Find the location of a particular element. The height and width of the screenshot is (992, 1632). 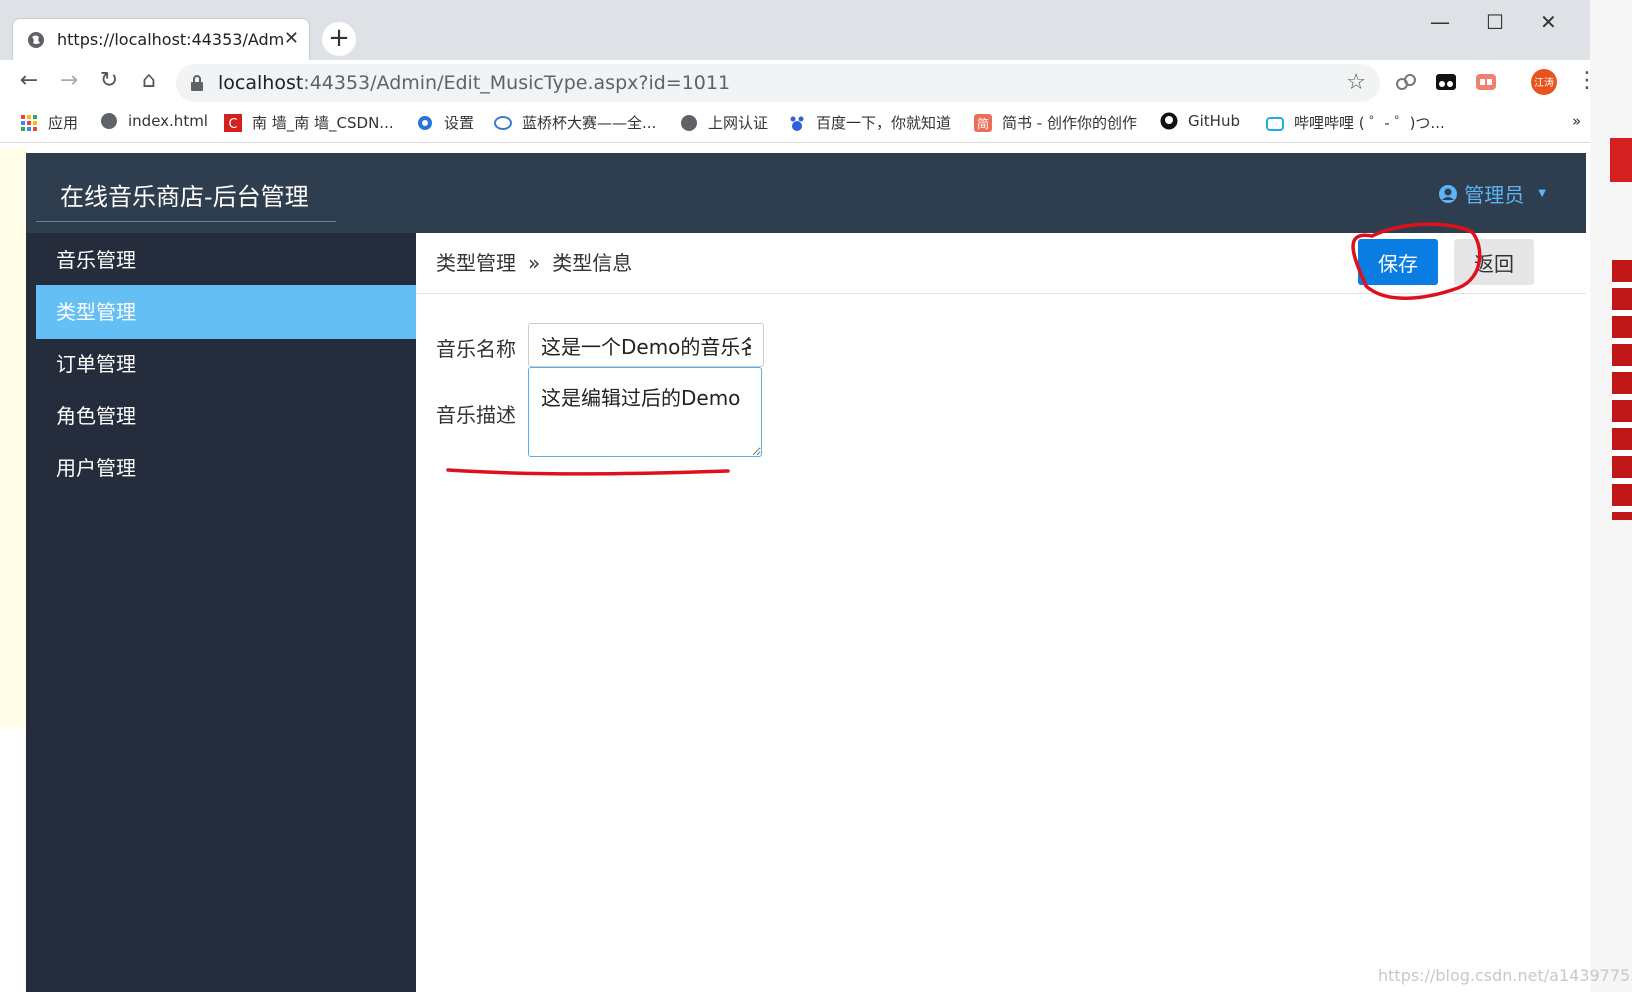

page-background is located at coordinates (13, 438).